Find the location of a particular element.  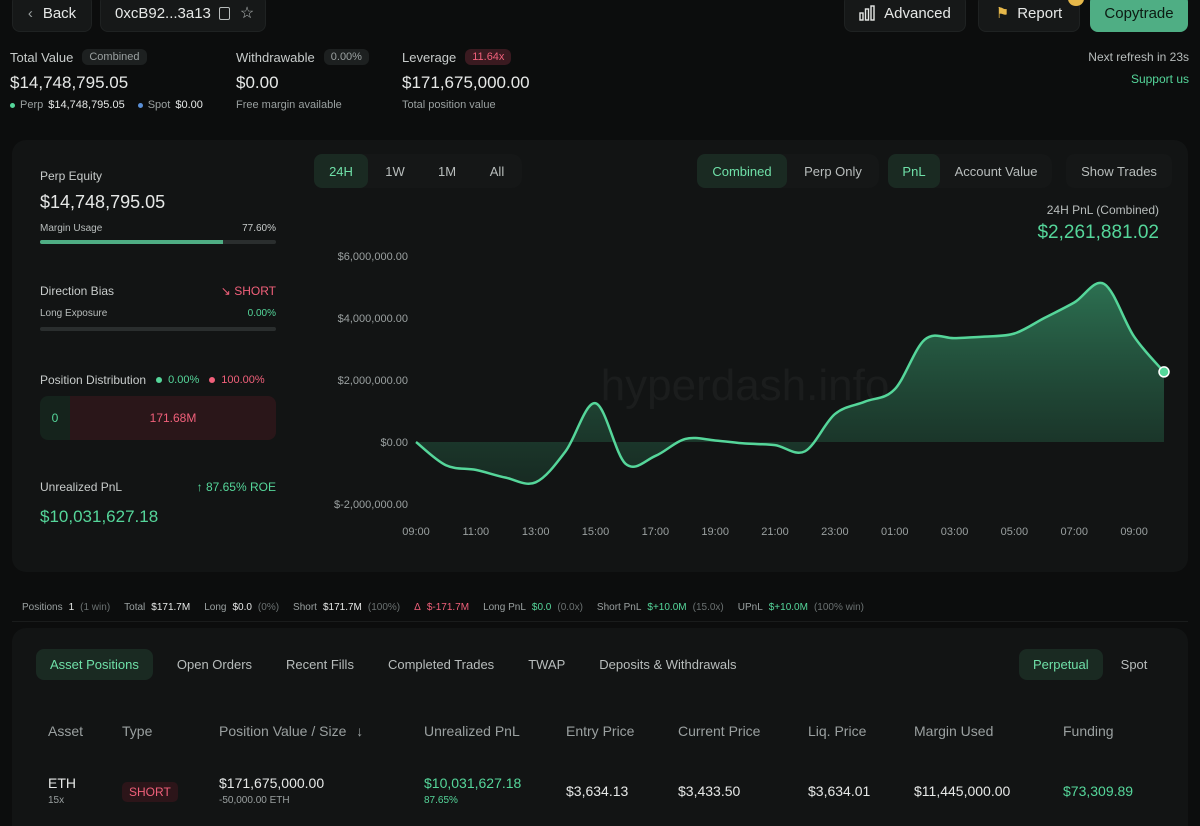

x-tick-label: 01:00 is located at coordinates (895, 532).